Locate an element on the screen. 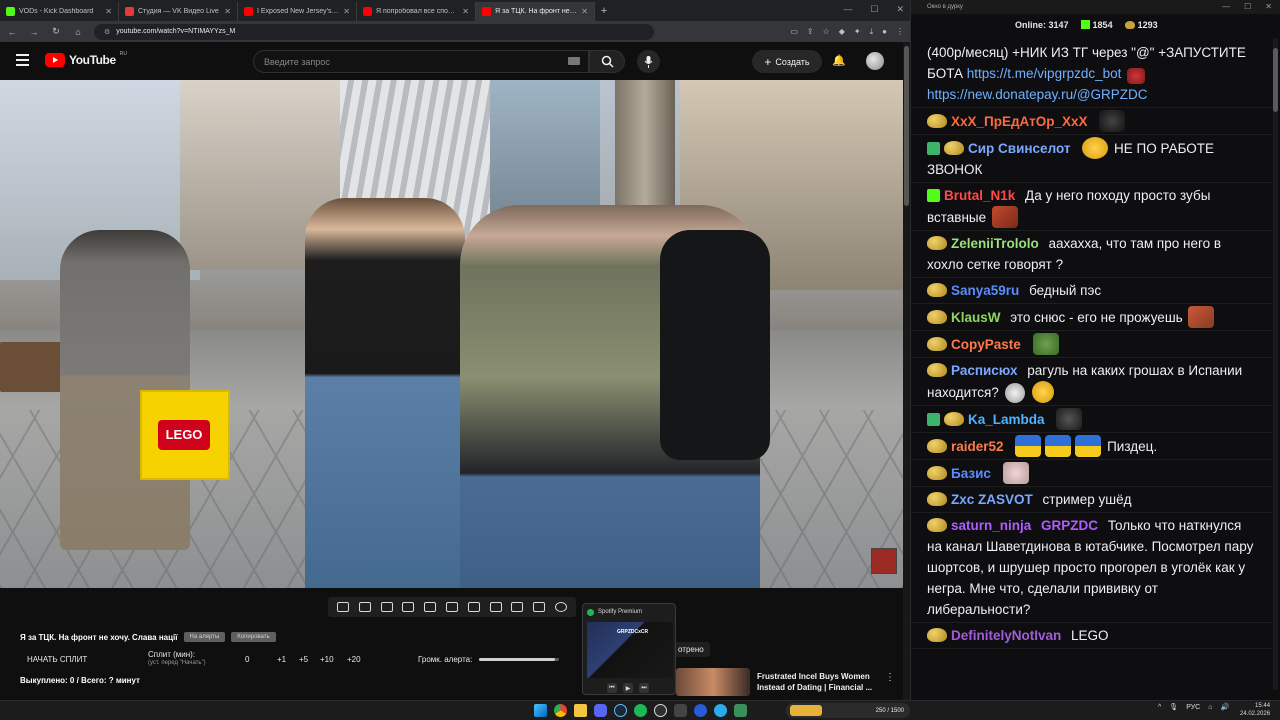 This screenshot has height=720, width=1280. site-info-icon: ⚙ is located at coordinates (107, 32).